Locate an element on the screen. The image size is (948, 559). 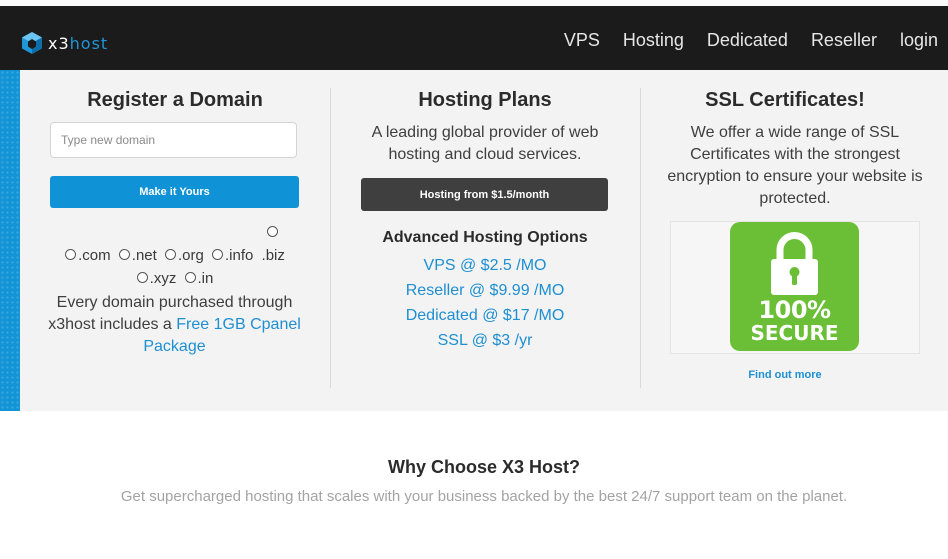
tld-option-info: .info is located at coordinates (232, 255).